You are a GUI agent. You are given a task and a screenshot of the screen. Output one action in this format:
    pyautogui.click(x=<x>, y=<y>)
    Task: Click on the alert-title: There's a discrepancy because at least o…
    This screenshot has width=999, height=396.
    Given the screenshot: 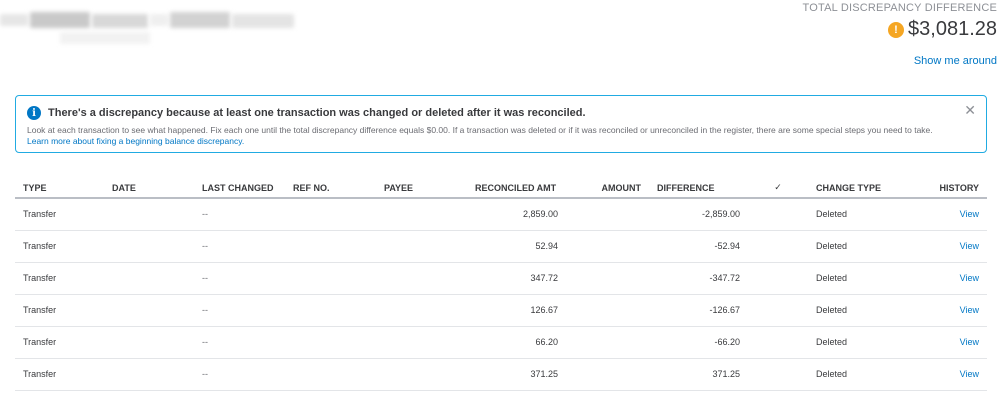 What is the action you would take?
    pyautogui.click(x=317, y=113)
    